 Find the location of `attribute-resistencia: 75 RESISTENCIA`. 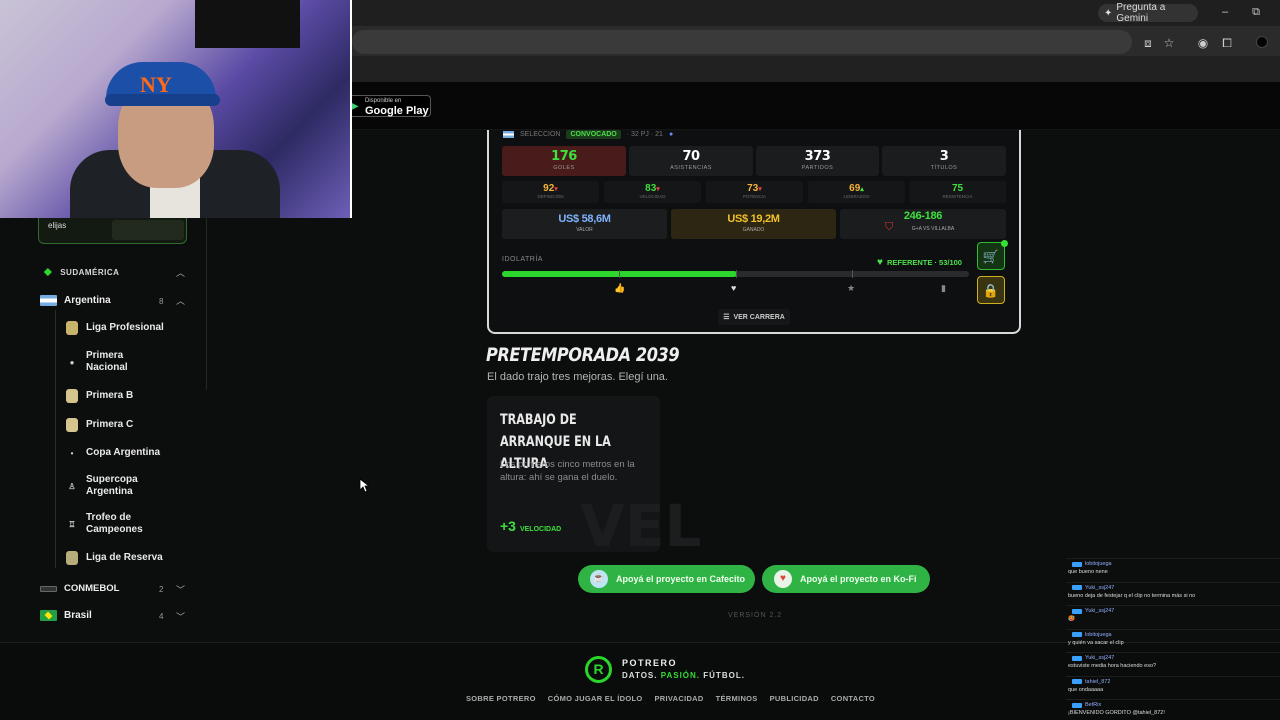

attribute-resistencia: 75 RESISTENCIA is located at coordinates (957, 192).